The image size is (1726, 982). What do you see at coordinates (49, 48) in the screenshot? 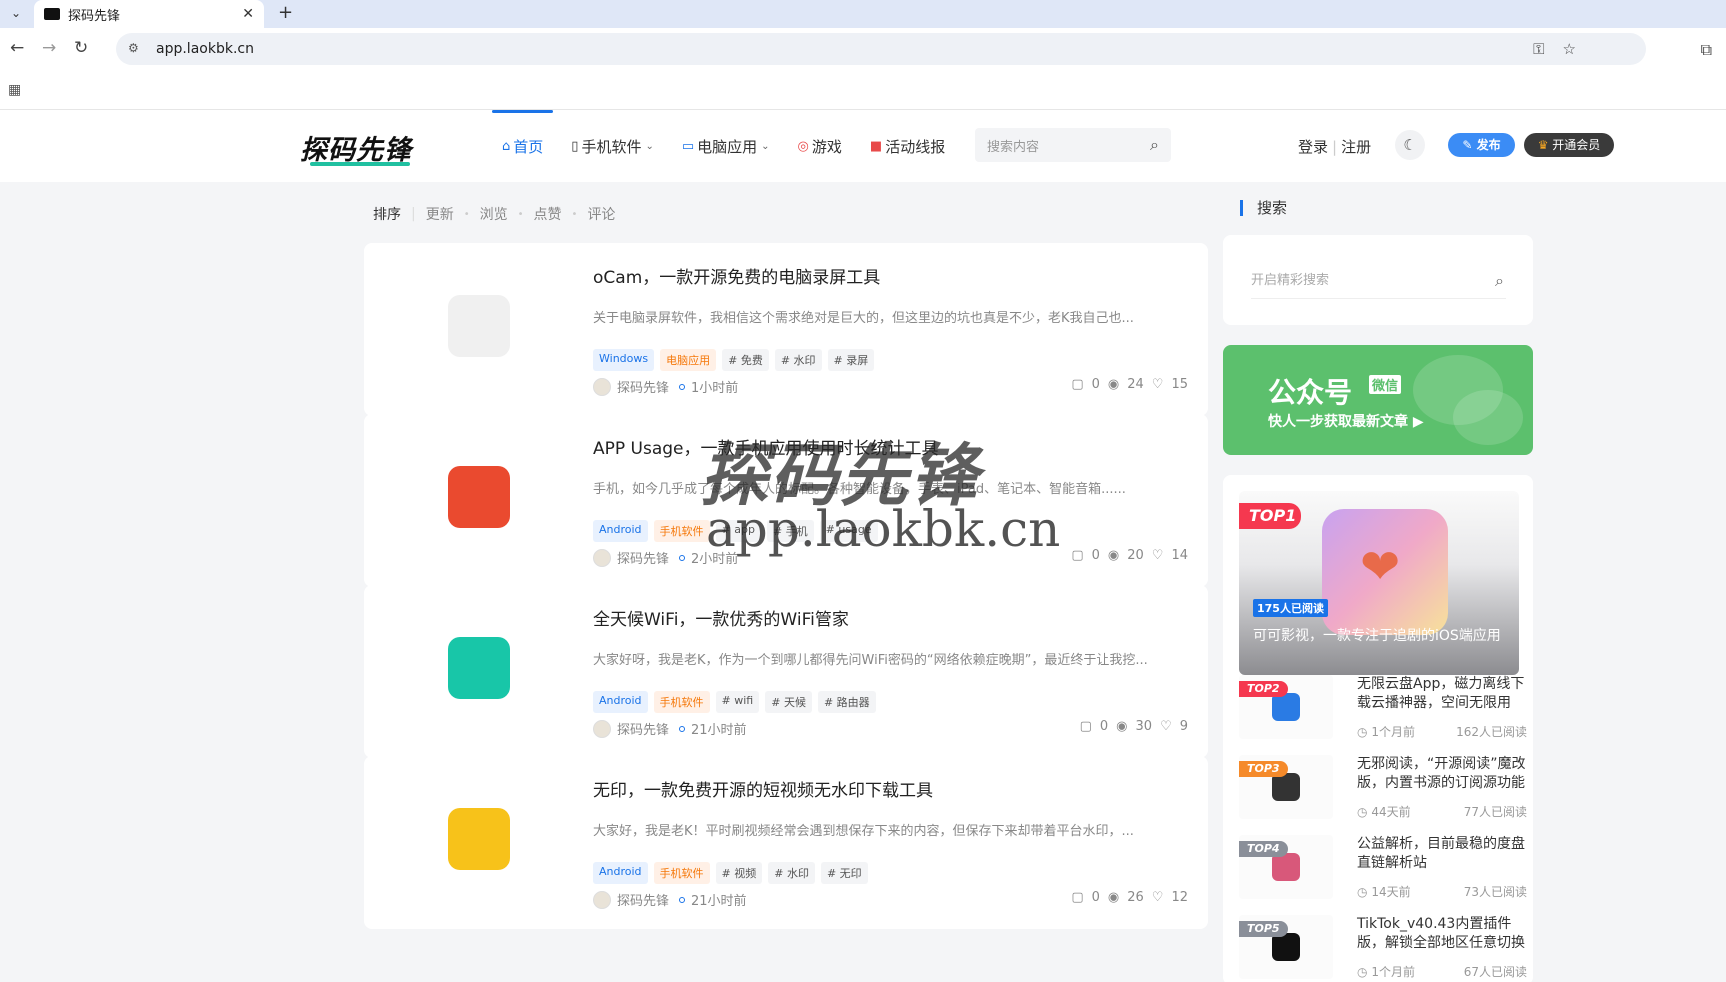
I see `forward-icon: →` at bounding box center [49, 48].